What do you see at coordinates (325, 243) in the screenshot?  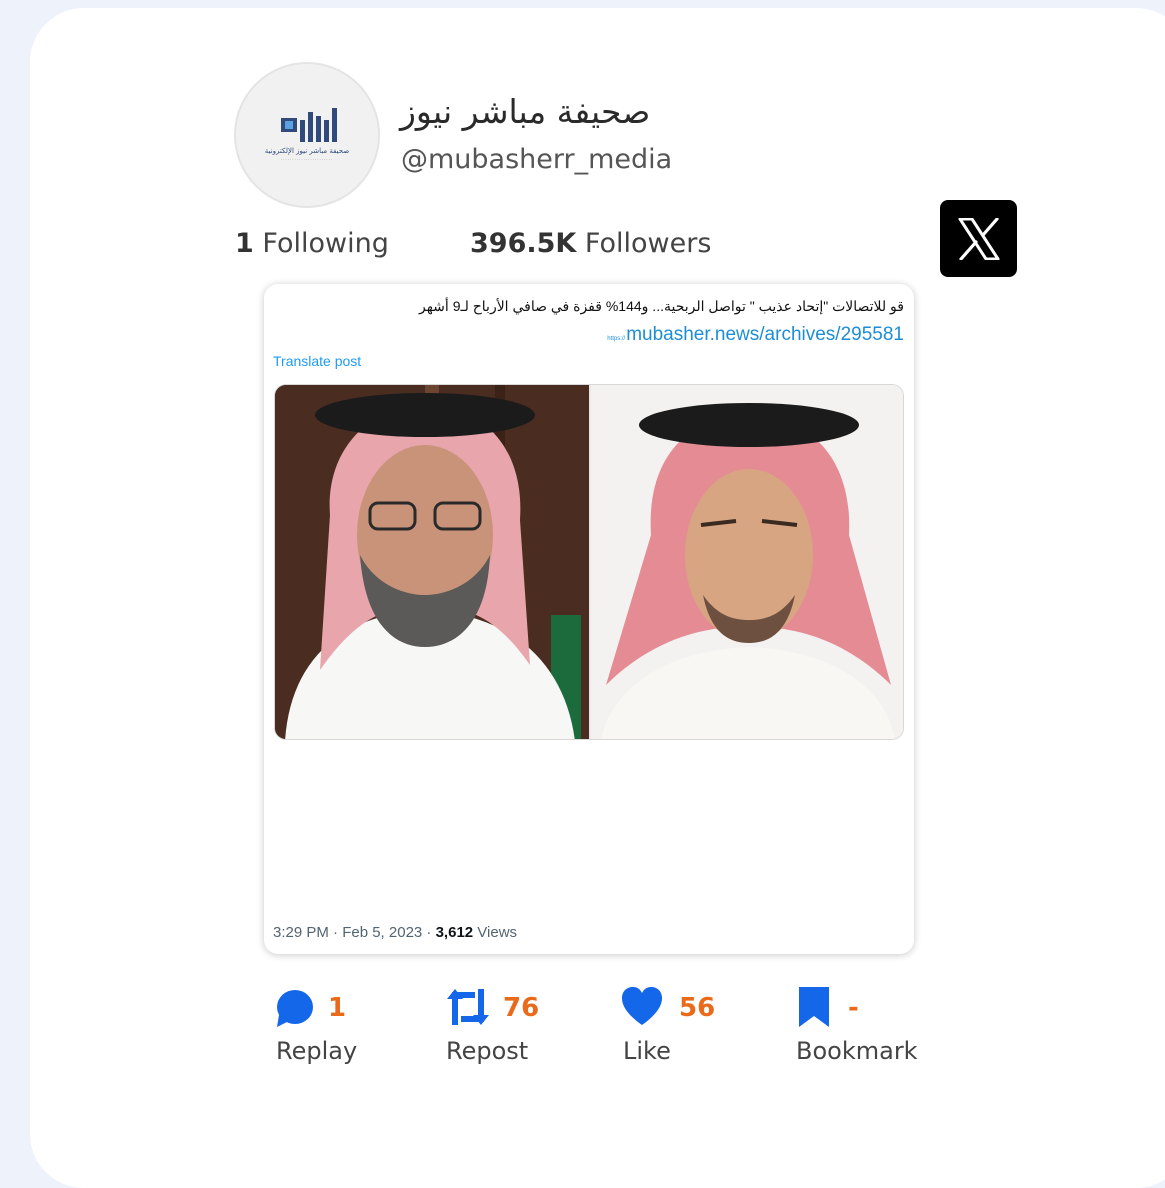 I see `following-label: Following` at bounding box center [325, 243].